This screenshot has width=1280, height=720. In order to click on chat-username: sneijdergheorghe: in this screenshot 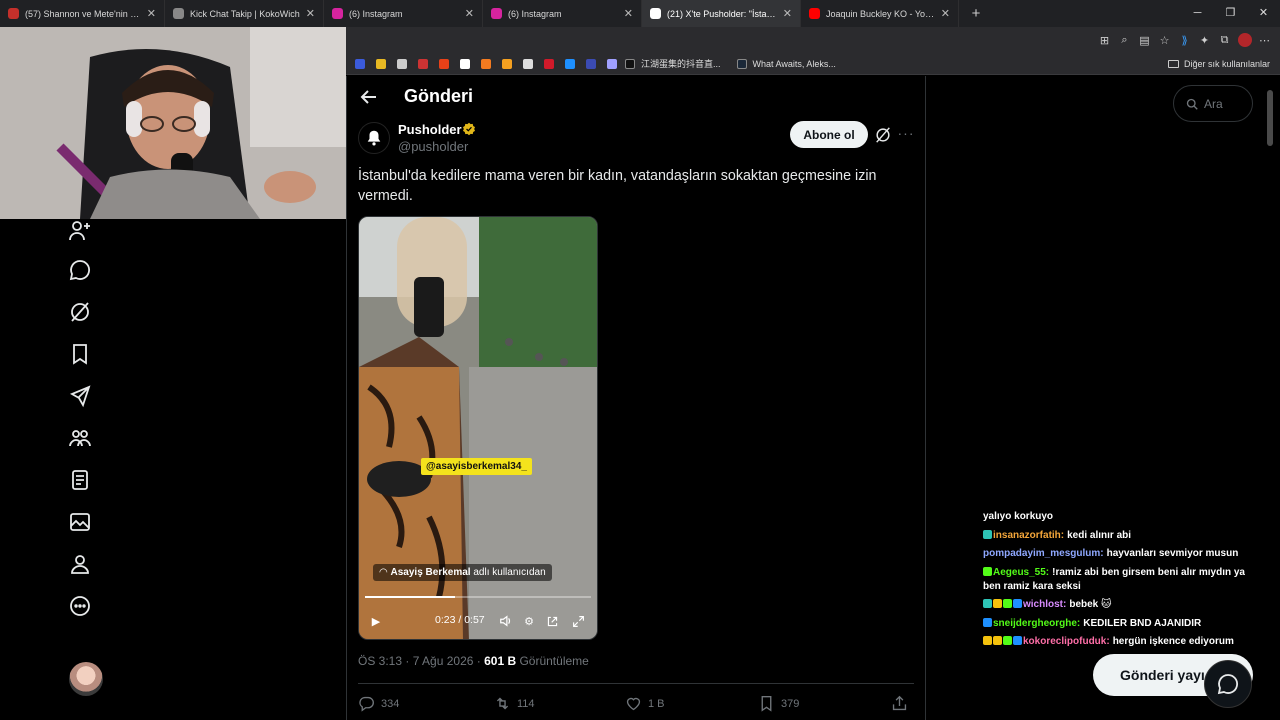, I will do `click(1036, 623)`.